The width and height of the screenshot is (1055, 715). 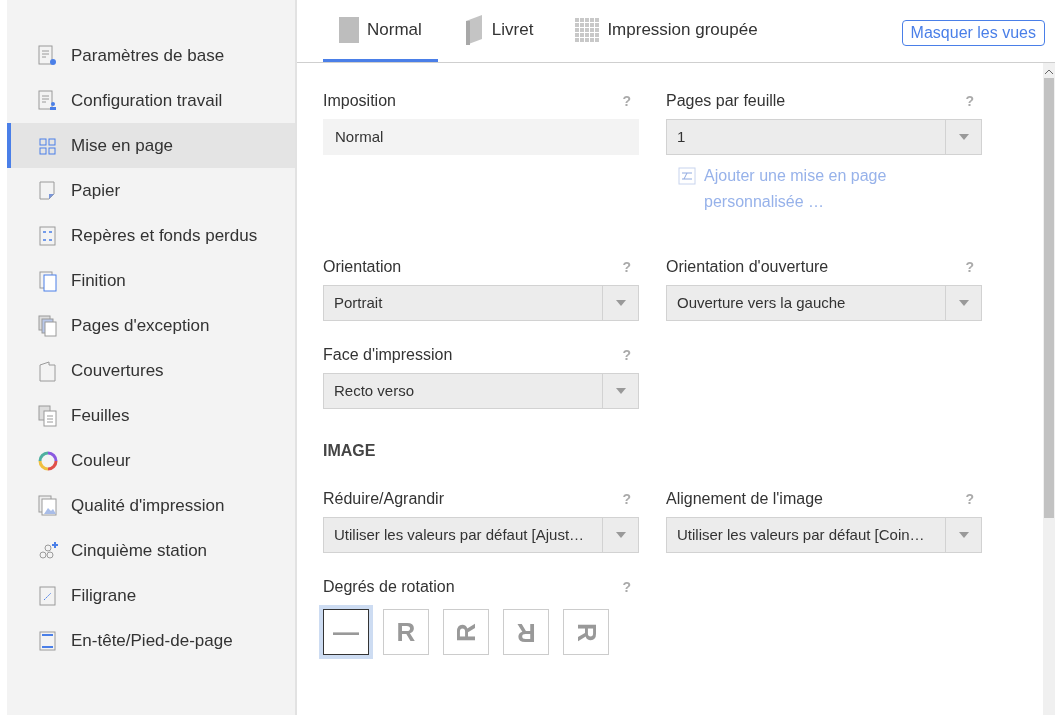 What do you see at coordinates (151, 55) in the screenshot?
I see `sidebar-item: Paramètres de base` at bounding box center [151, 55].